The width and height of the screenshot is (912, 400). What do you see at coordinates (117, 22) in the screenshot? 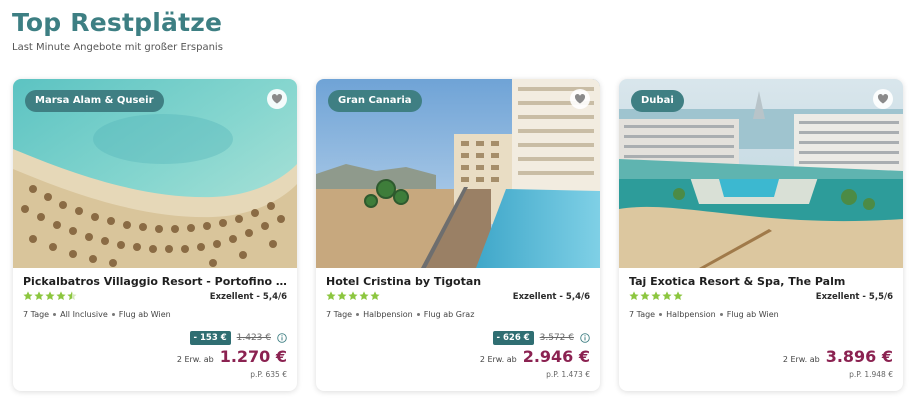
I see `section-title: Top Restplätze` at bounding box center [117, 22].